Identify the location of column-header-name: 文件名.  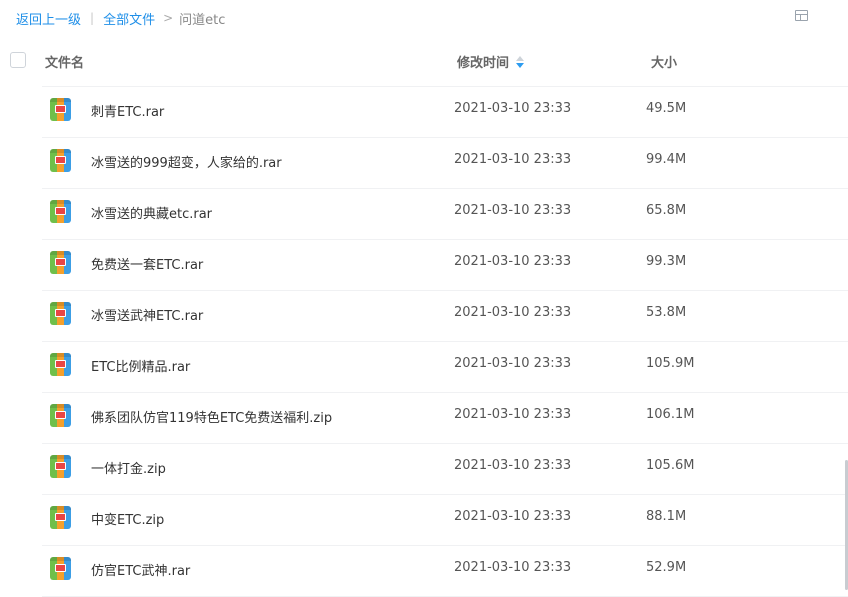
(64, 61).